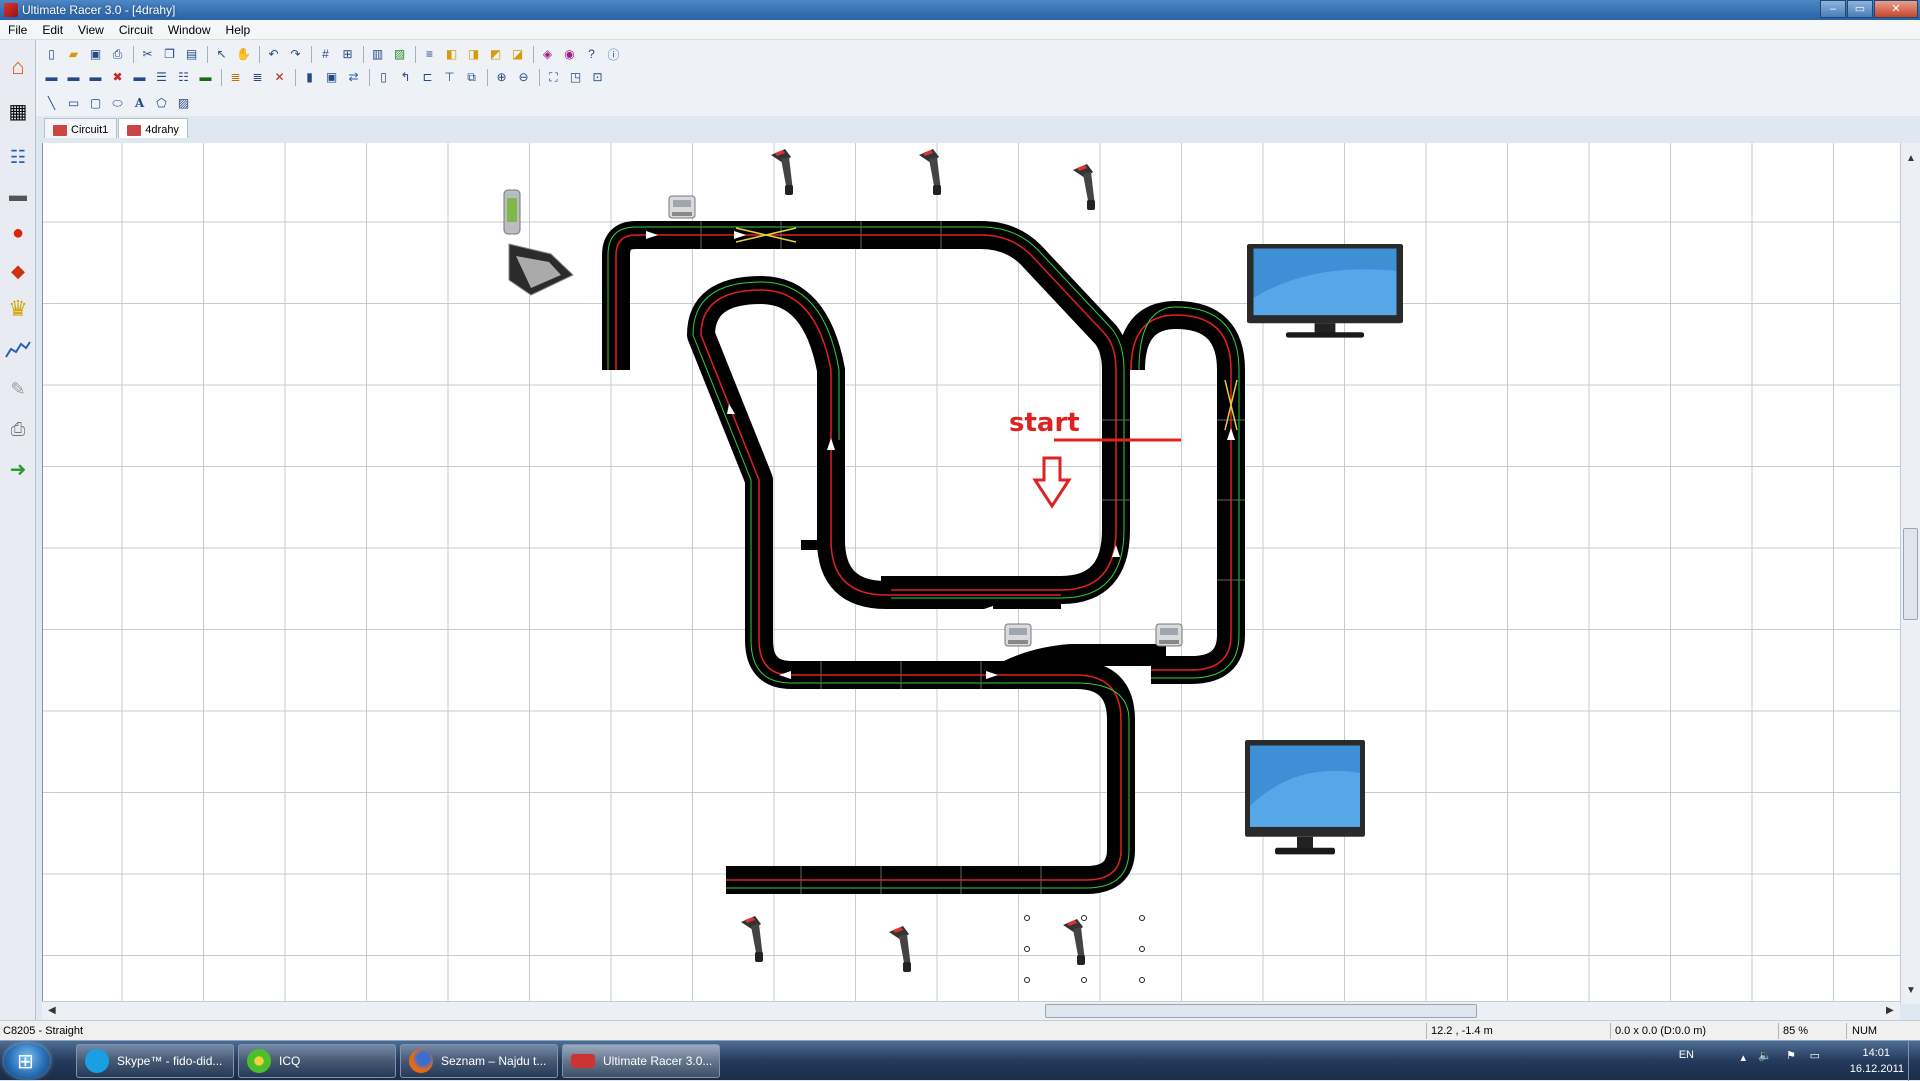  Describe the element at coordinates (51, 54) in the screenshot. I see `new-icon: ▯` at that location.